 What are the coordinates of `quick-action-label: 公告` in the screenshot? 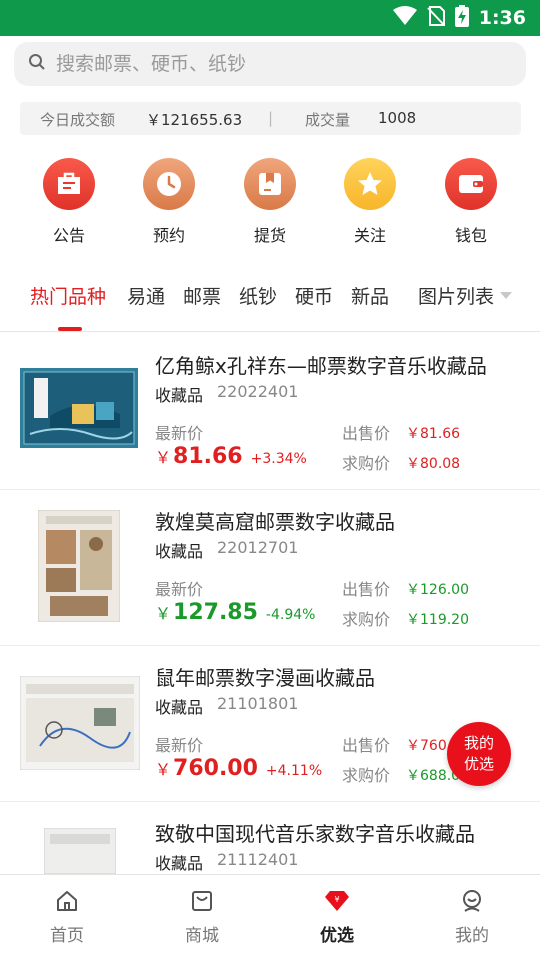 It's located at (68, 235).